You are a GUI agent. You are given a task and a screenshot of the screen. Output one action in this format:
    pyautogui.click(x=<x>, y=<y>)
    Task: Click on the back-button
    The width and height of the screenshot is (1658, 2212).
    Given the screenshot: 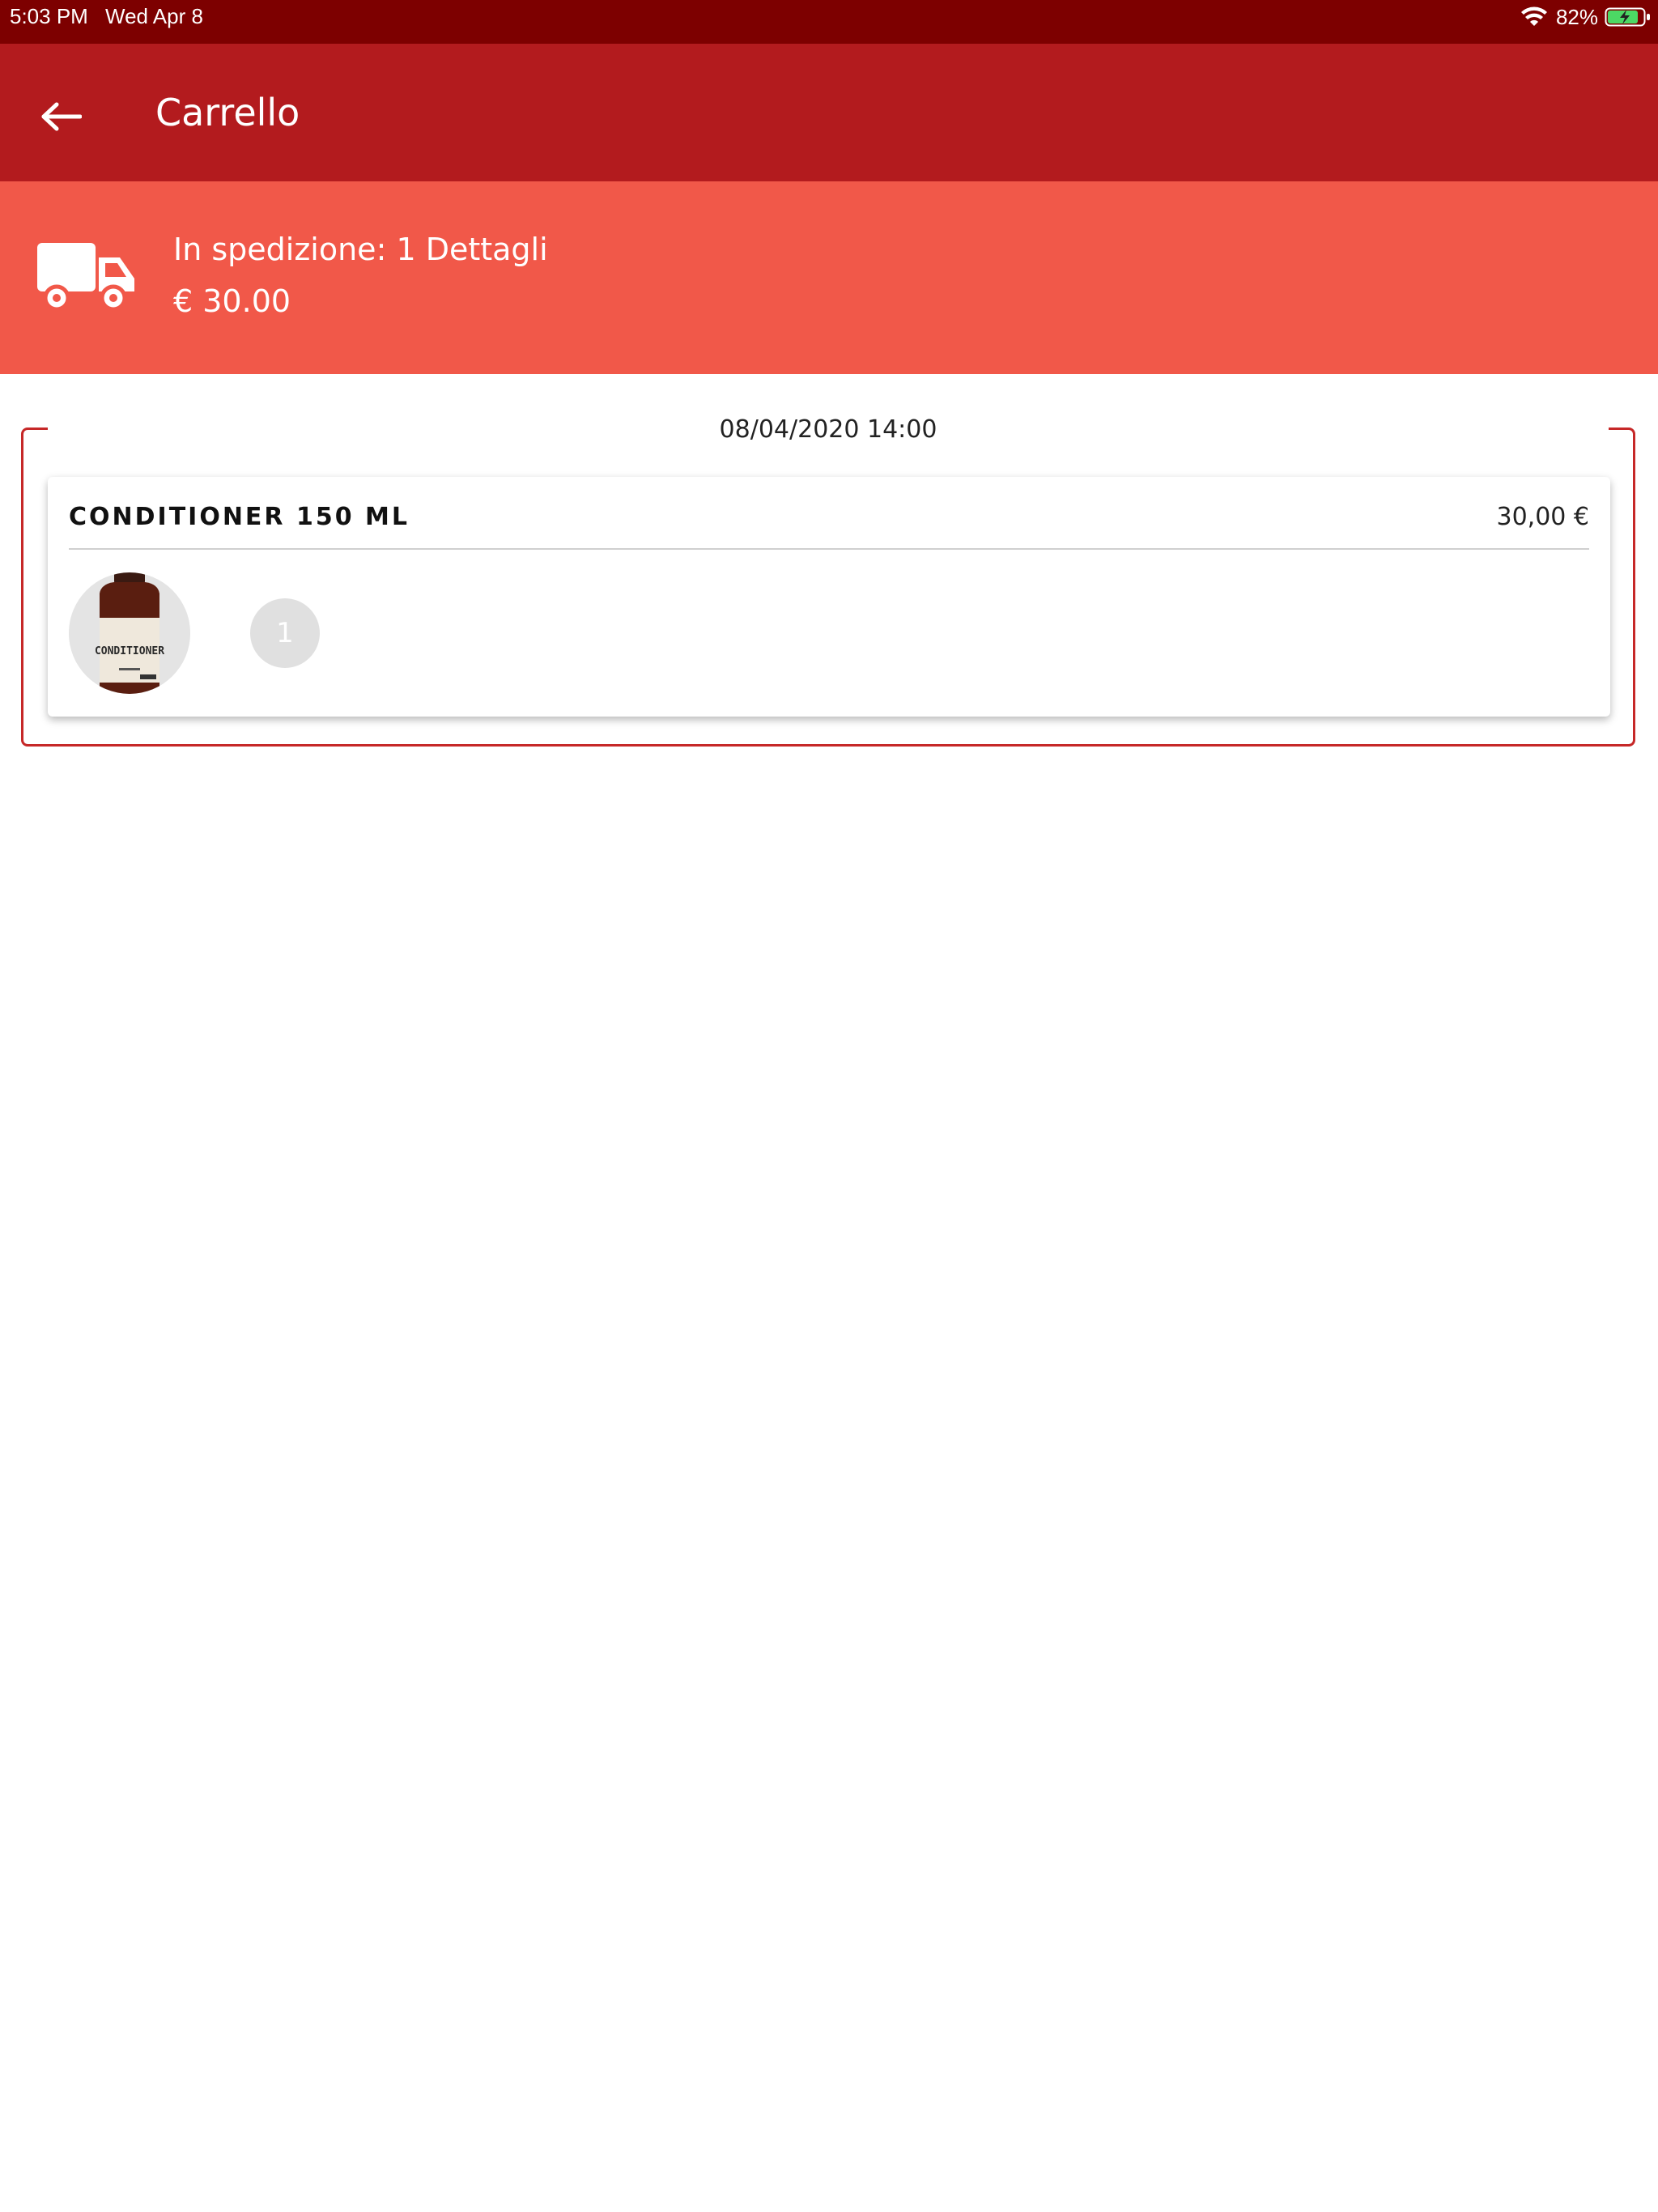 What is the action you would take?
    pyautogui.click(x=61, y=117)
    